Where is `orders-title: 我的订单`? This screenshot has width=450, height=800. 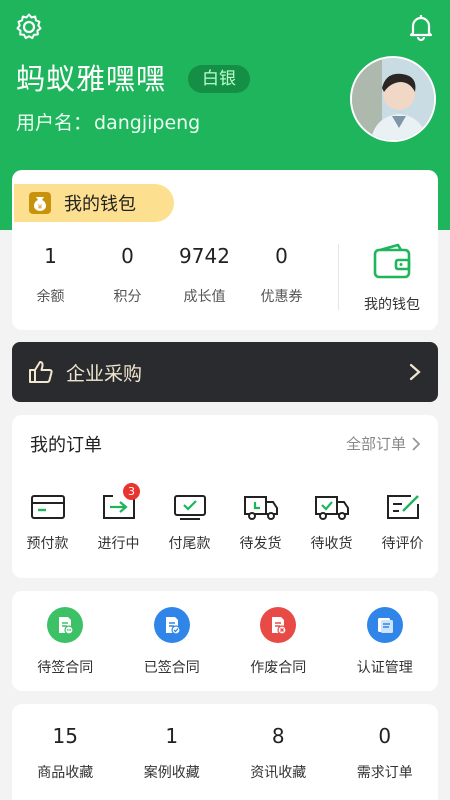
orders-title: 我的订单 is located at coordinates (66, 445).